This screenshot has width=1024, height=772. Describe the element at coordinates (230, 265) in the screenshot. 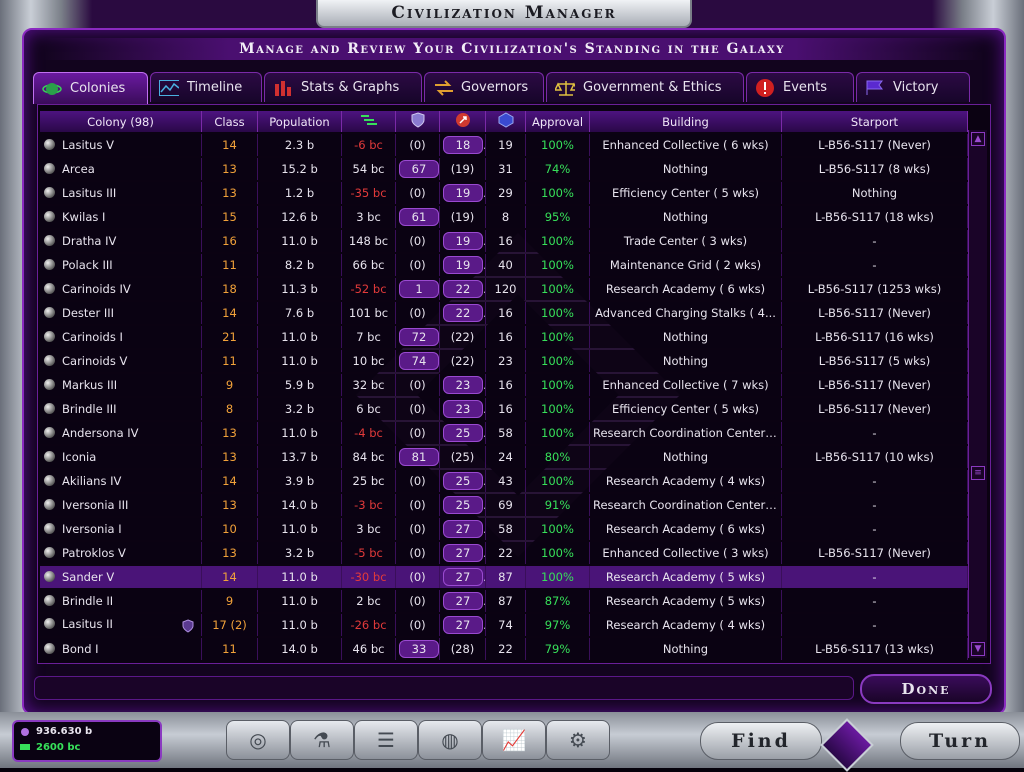

I see `colony-class: 11` at that location.